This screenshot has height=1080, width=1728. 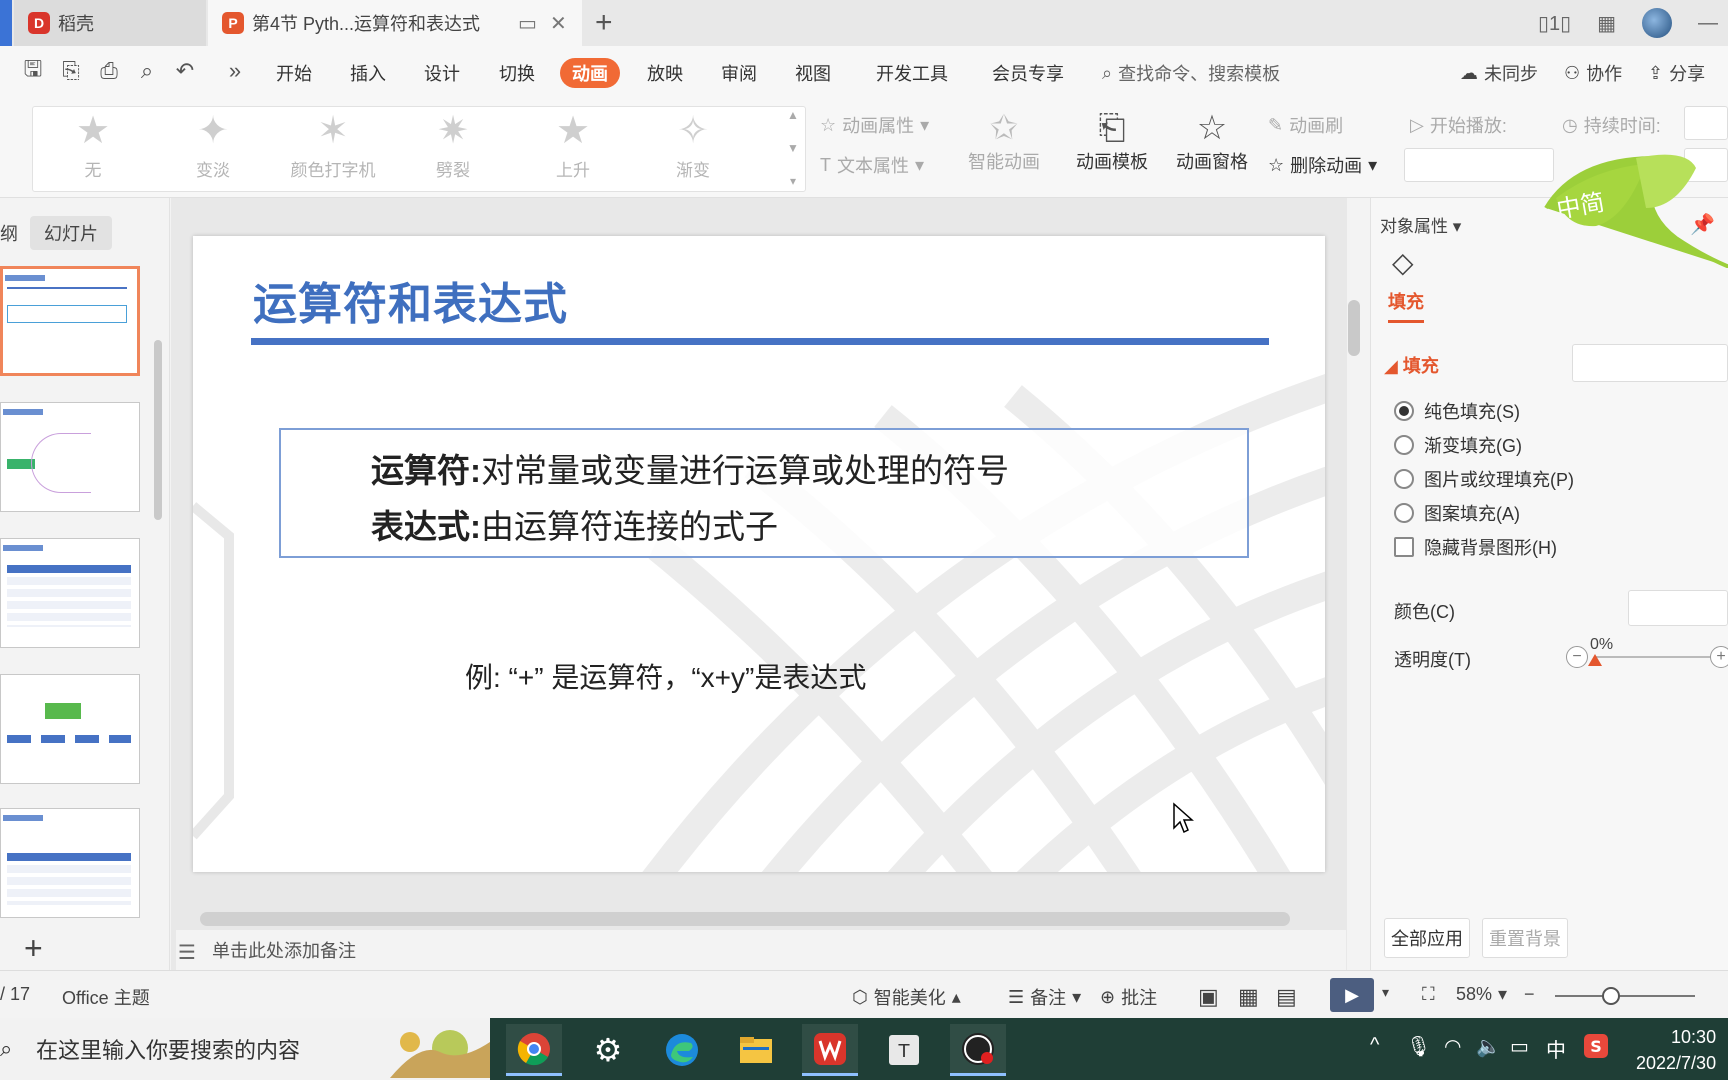 What do you see at coordinates (590, 73) in the screenshot?
I see `menu-animation: 动画` at bounding box center [590, 73].